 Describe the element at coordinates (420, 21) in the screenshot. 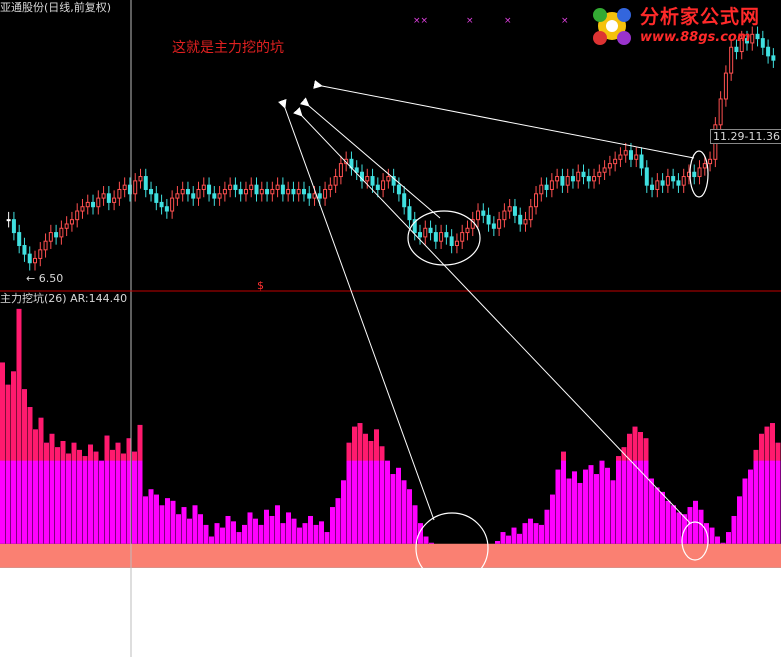

I see `x-marker: ××` at that location.